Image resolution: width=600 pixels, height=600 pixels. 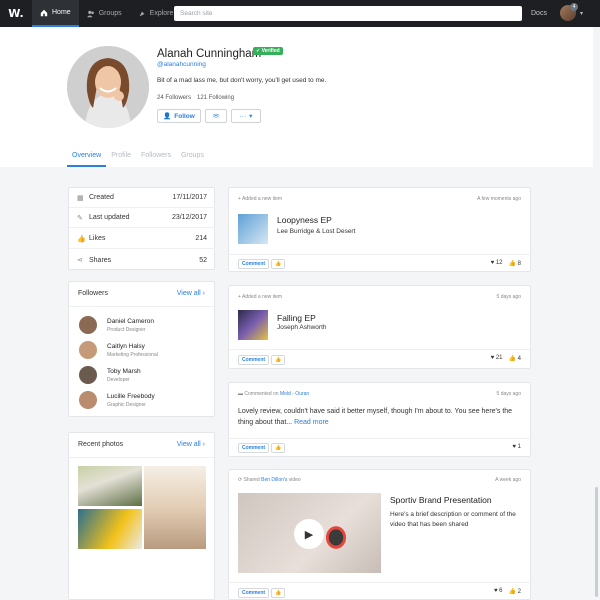 I want to click on tab-groups: Groups, so click(x=192, y=159).